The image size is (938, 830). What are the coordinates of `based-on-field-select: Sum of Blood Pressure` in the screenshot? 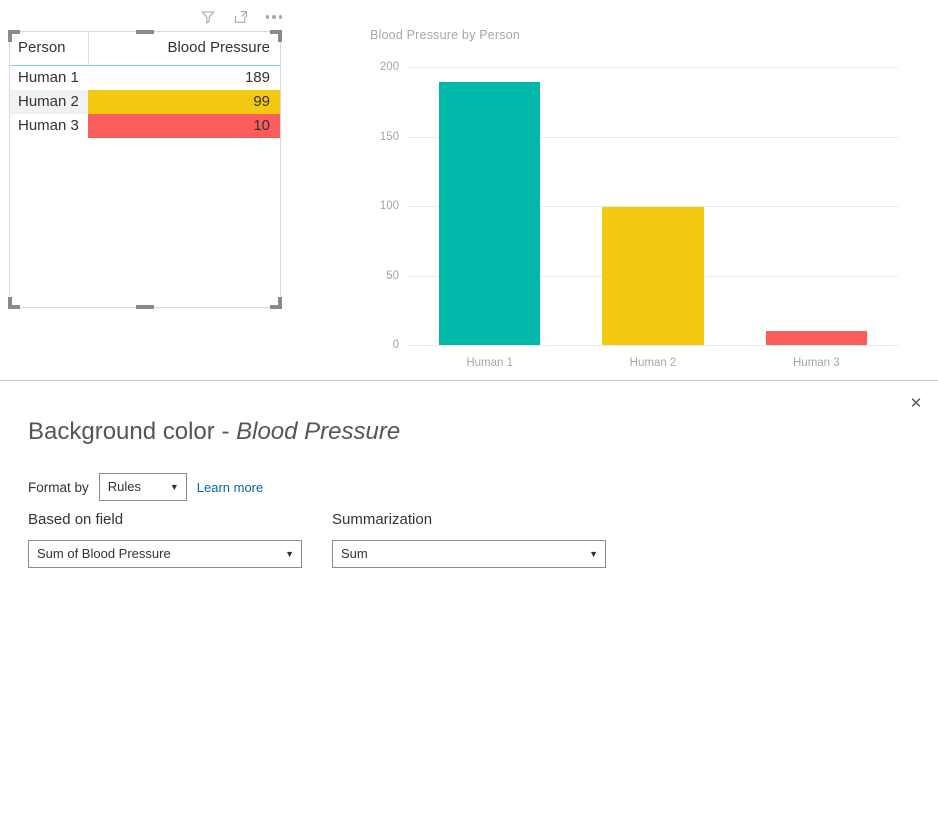 It's located at (165, 554).